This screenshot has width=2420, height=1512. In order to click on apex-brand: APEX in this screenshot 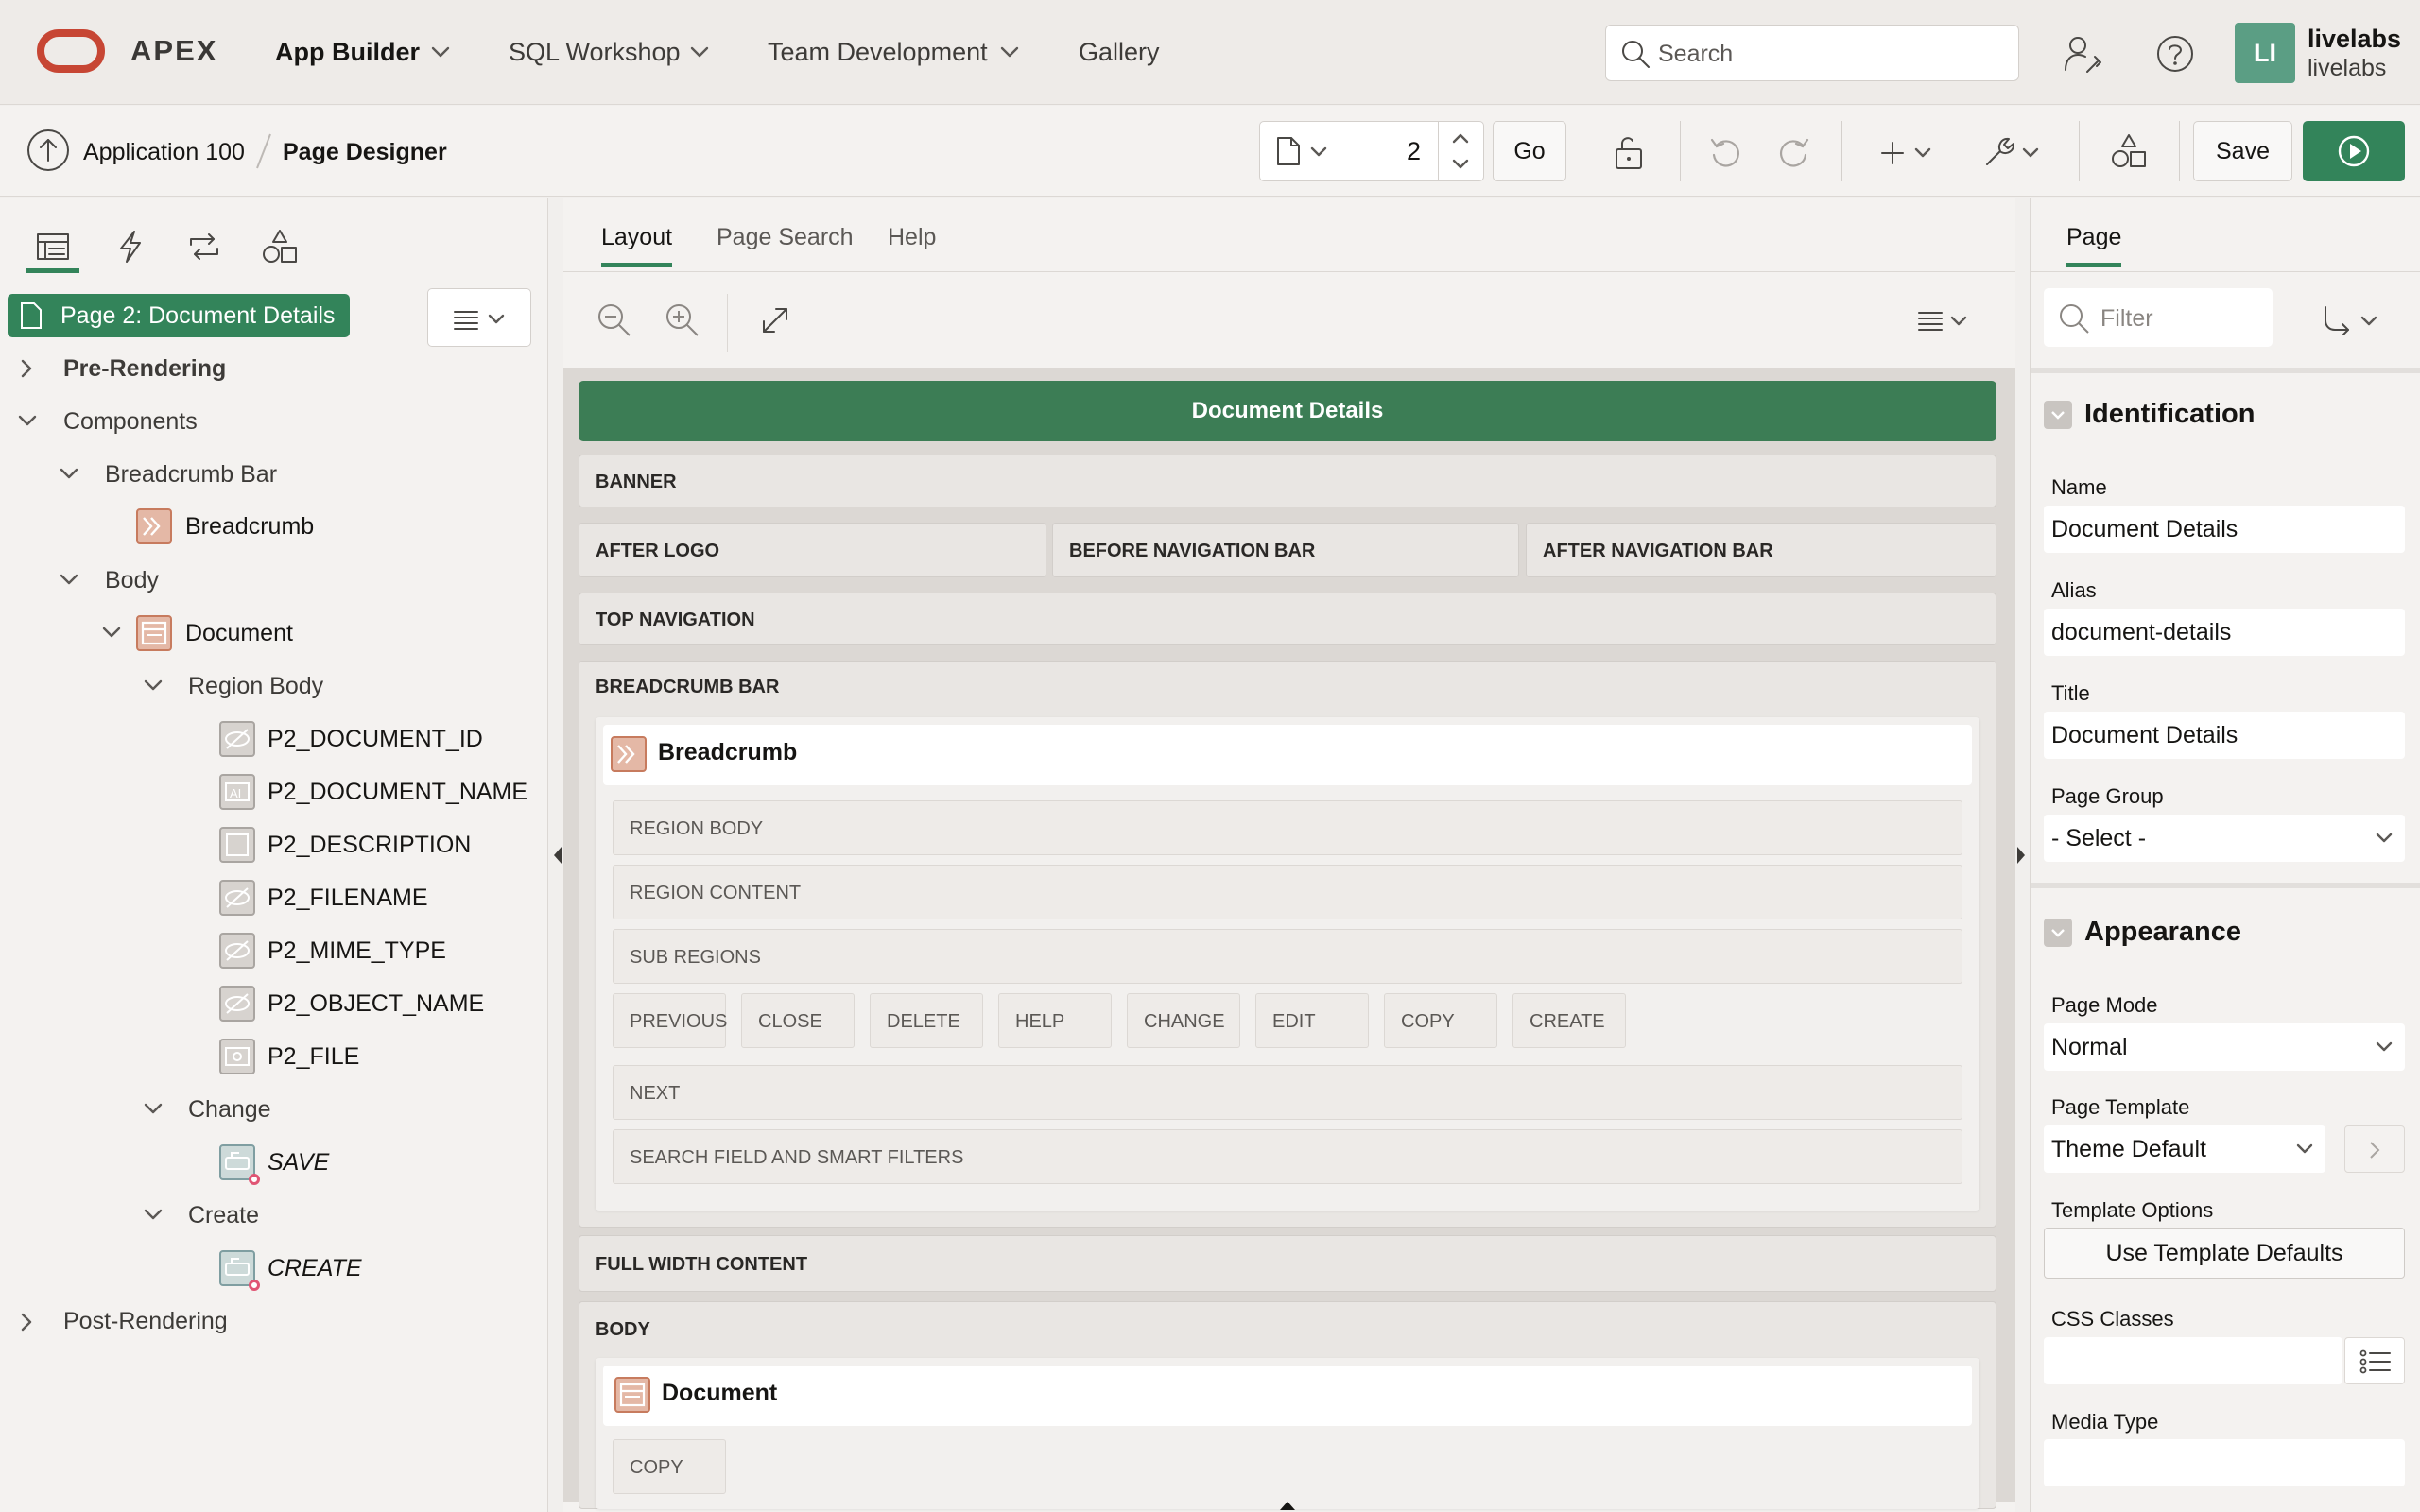, I will do `click(173, 51)`.